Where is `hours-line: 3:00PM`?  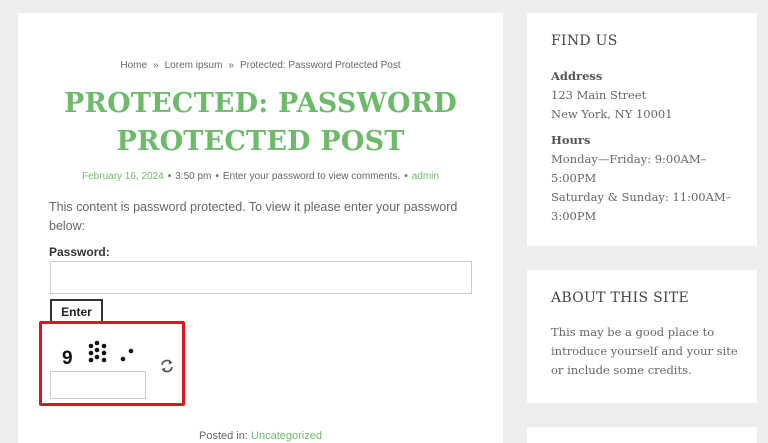
hours-line: 3:00PM is located at coordinates (574, 216).